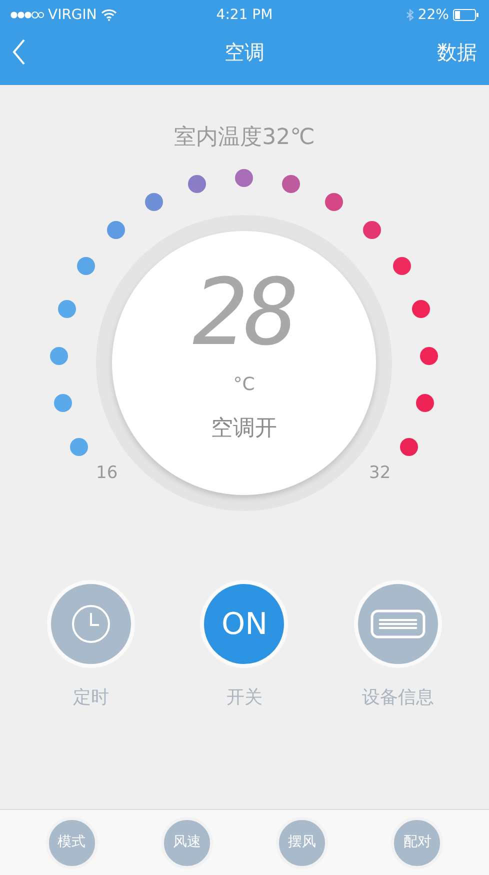 This screenshot has height=875, width=489. Describe the element at coordinates (108, 15) in the screenshot. I see `wifi-icon` at that location.